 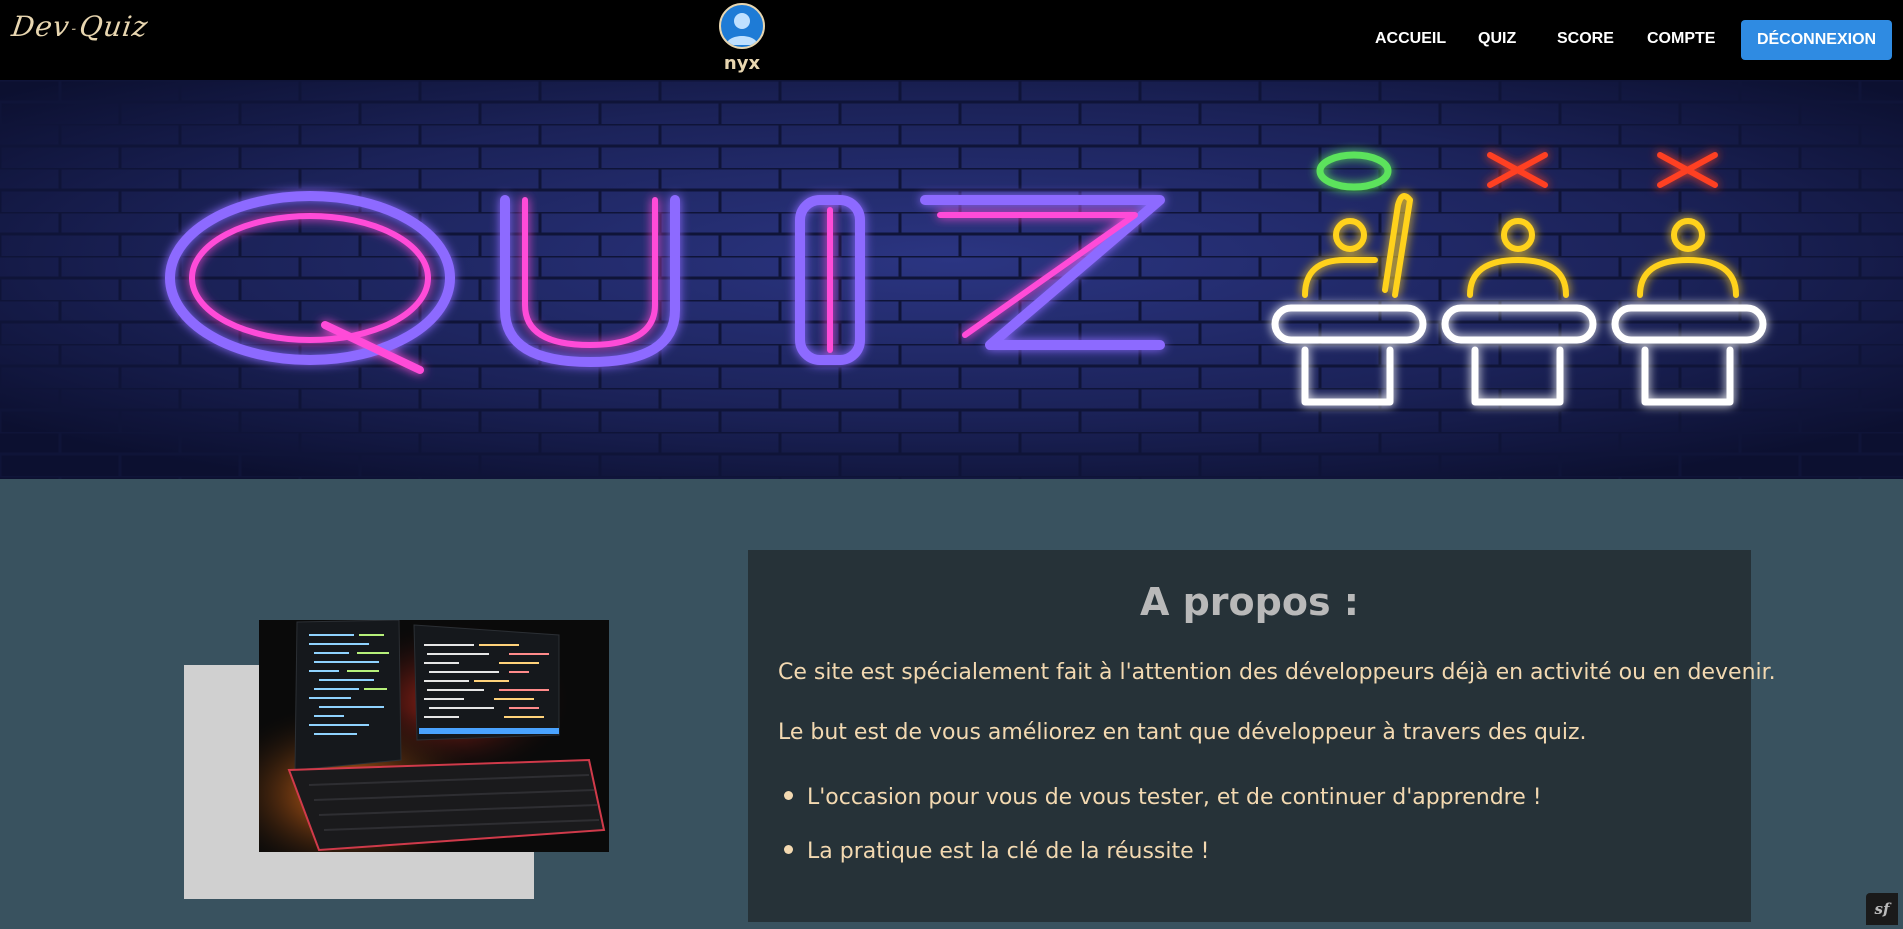 What do you see at coordinates (1497, 39) in the screenshot?
I see `nav-link-quiz: QUIZ` at bounding box center [1497, 39].